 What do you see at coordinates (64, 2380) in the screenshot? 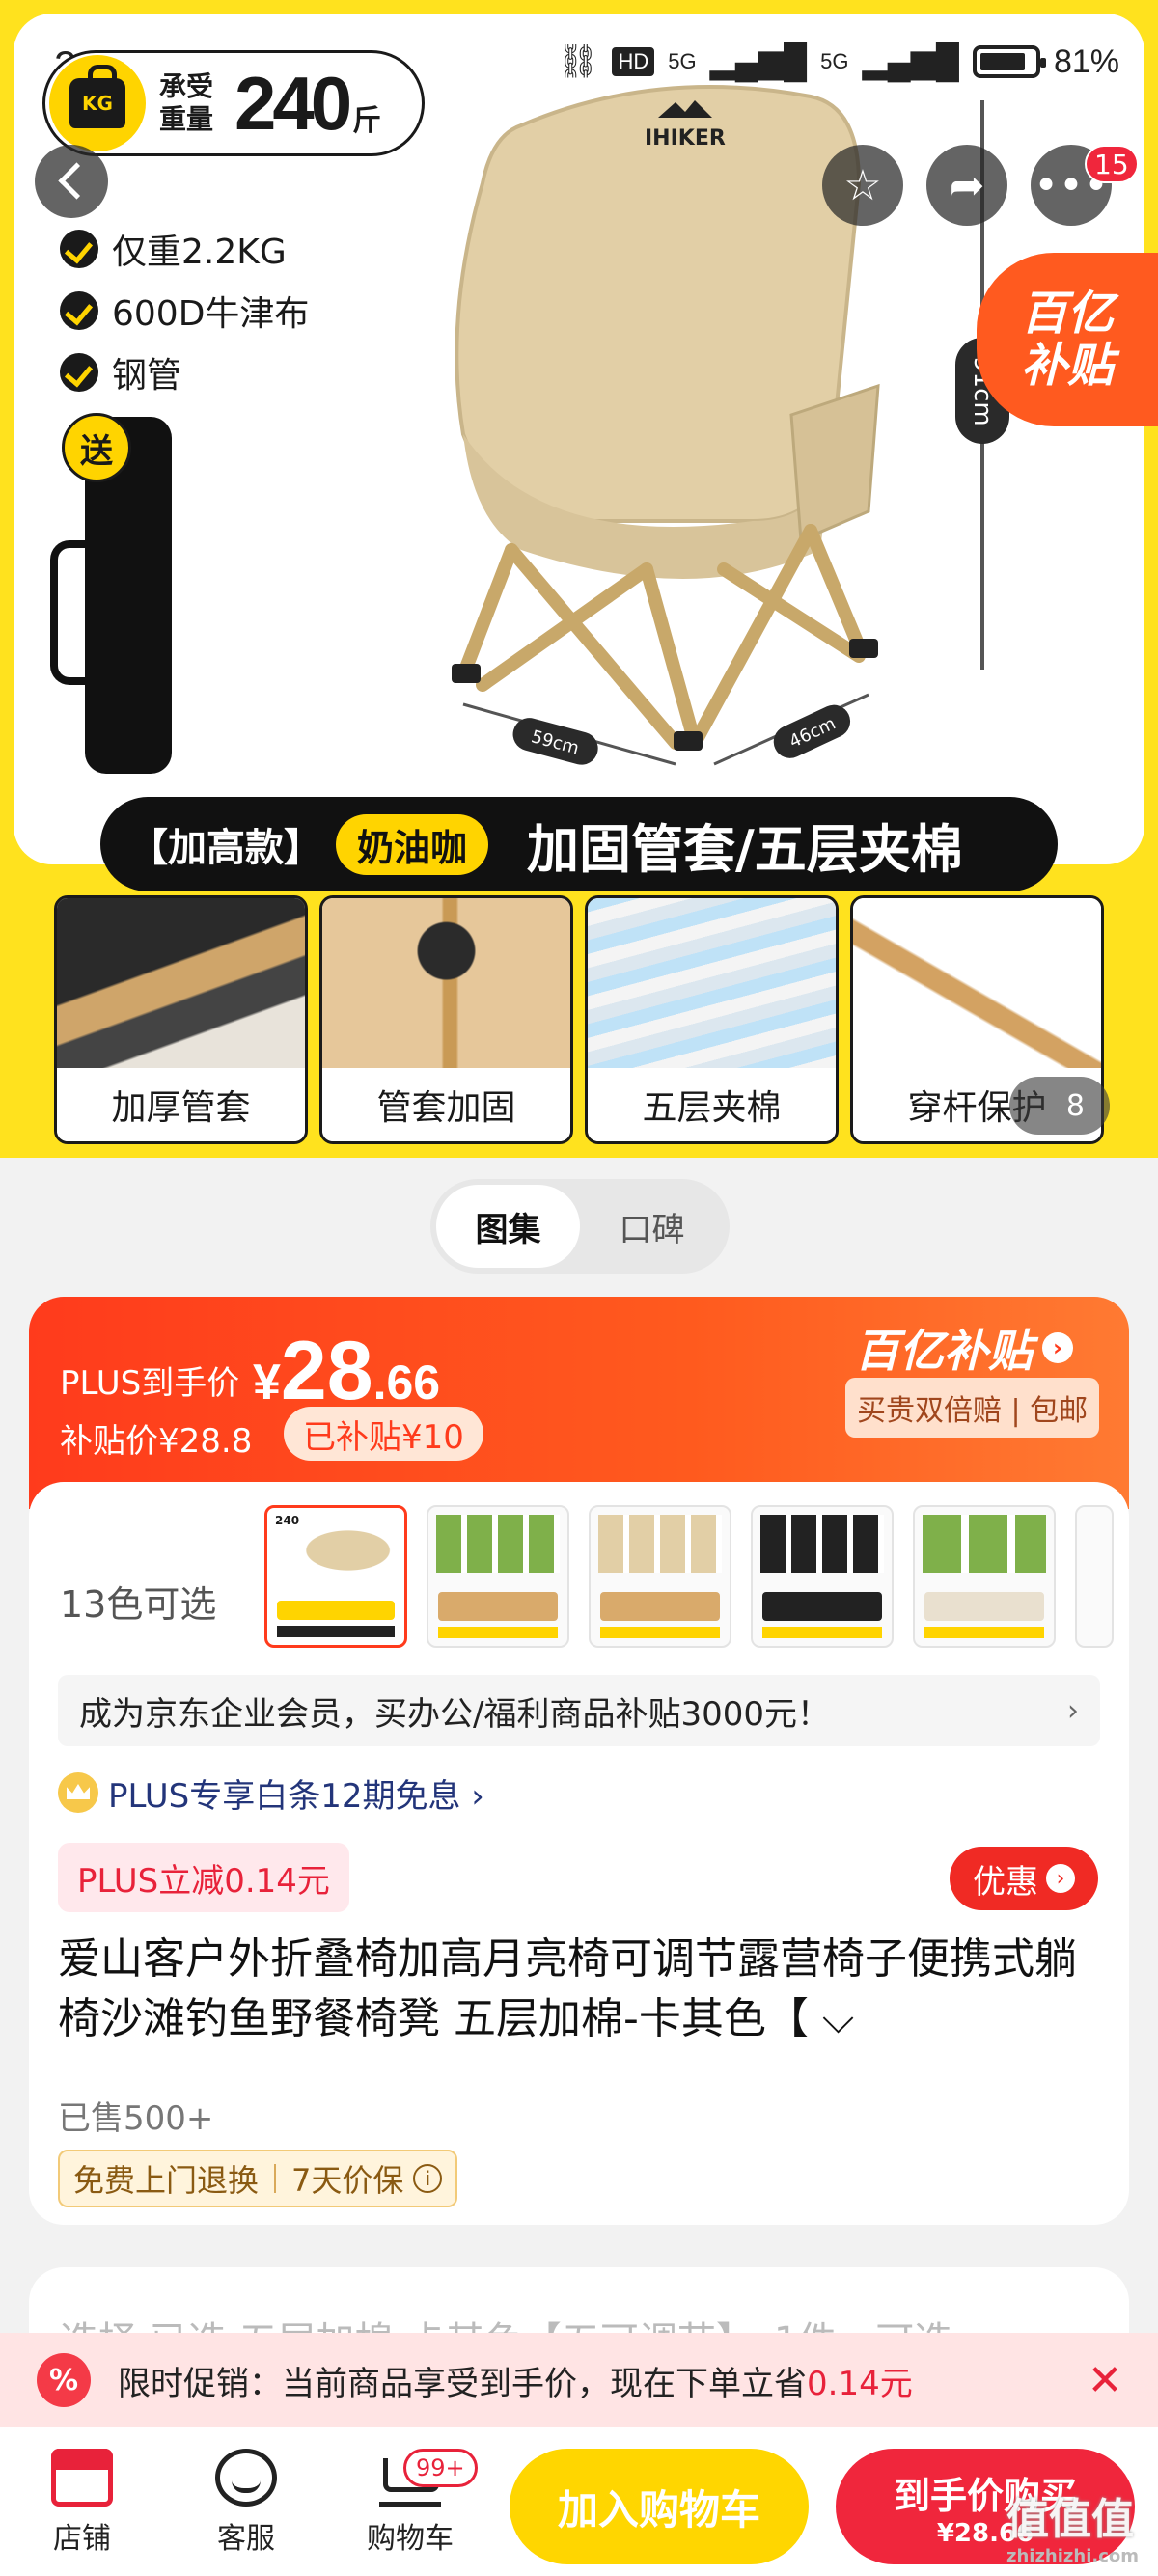
I see `percent-icon: %` at bounding box center [64, 2380].